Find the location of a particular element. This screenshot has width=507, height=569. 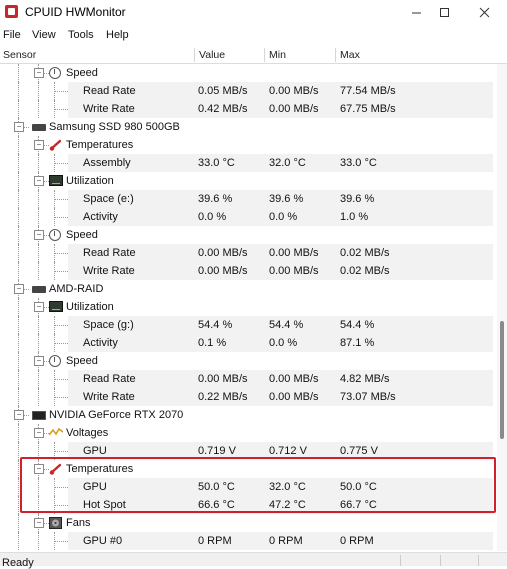

group-name: Speed is located at coordinates (82, 73).